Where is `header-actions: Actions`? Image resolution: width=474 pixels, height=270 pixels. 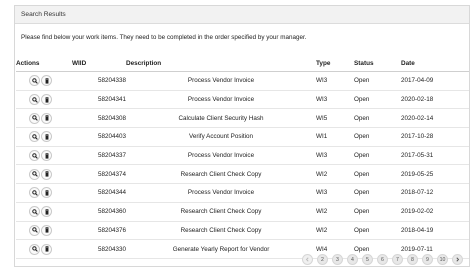 header-actions: Actions is located at coordinates (44, 64).